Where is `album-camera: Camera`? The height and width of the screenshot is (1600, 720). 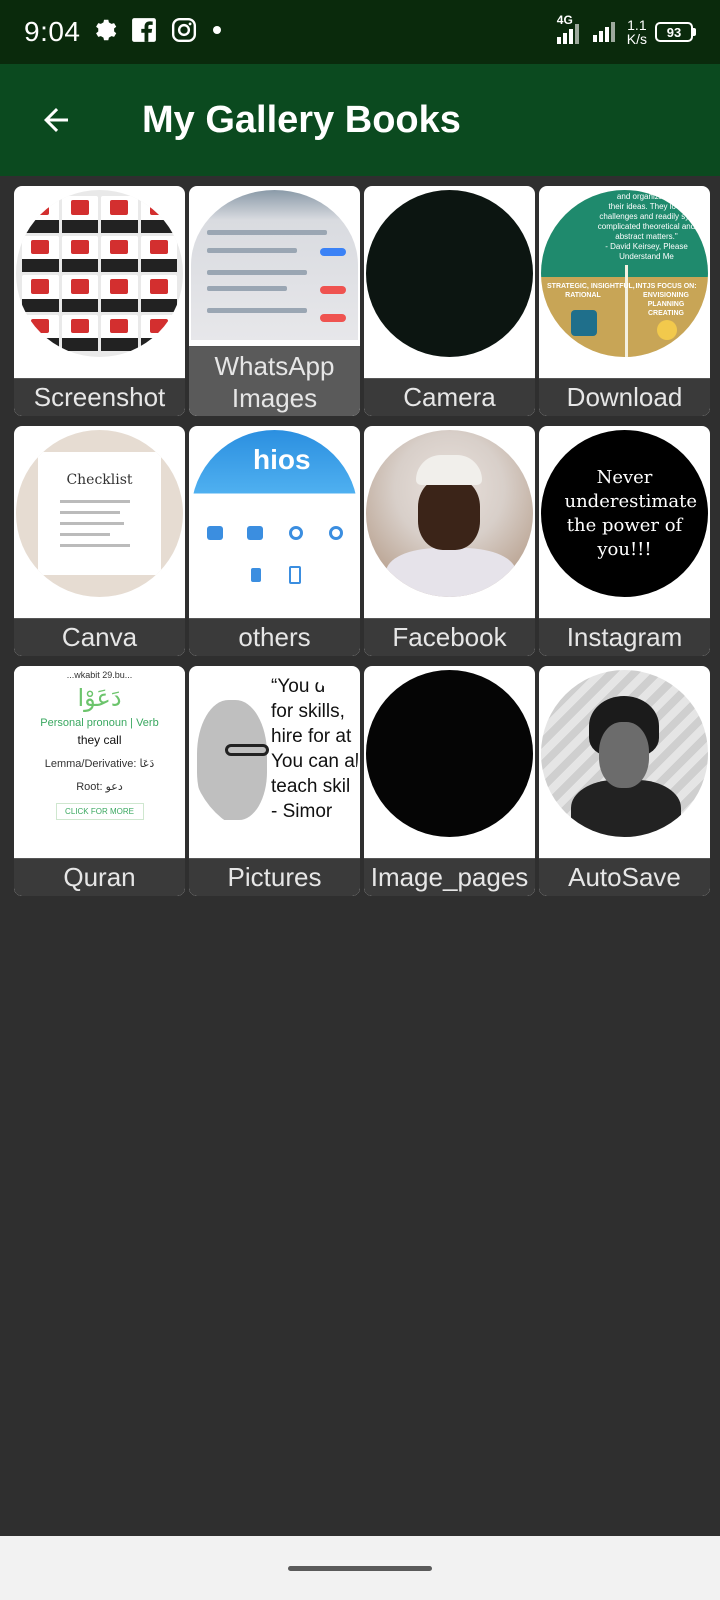 album-camera: Camera is located at coordinates (449, 301).